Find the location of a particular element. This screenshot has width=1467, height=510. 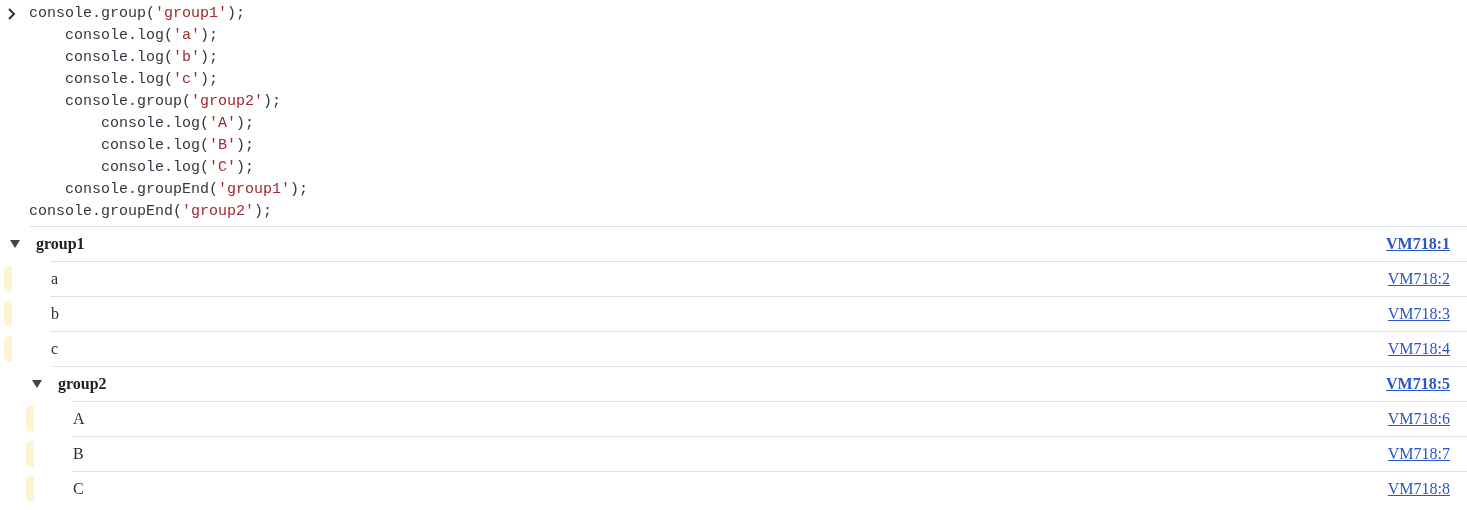

code-line: console.log('A'); is located at coordinates (178, 124).